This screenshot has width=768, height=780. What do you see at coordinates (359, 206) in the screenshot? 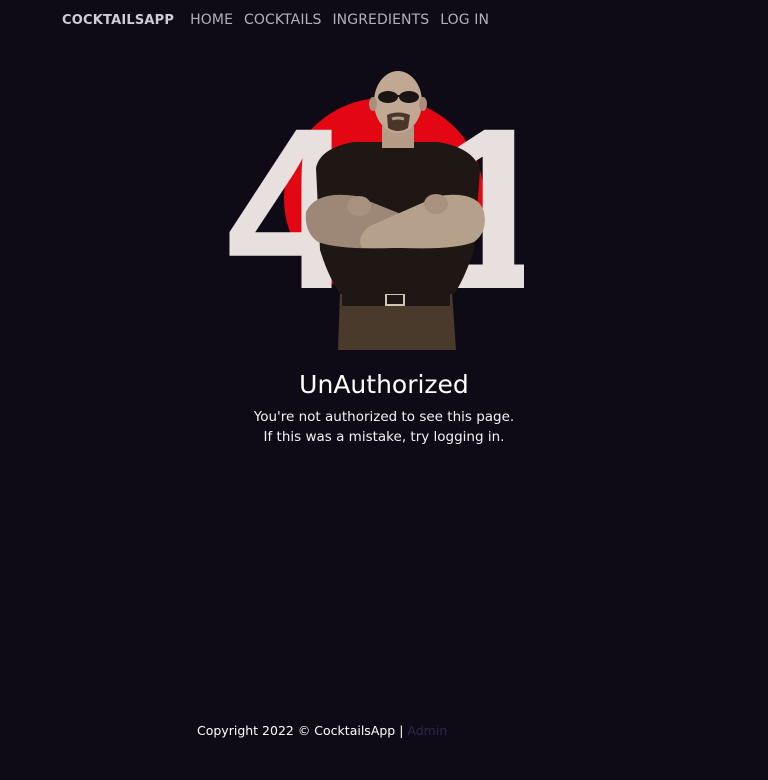
I see `left-fist` at bounding box center [359, 206].